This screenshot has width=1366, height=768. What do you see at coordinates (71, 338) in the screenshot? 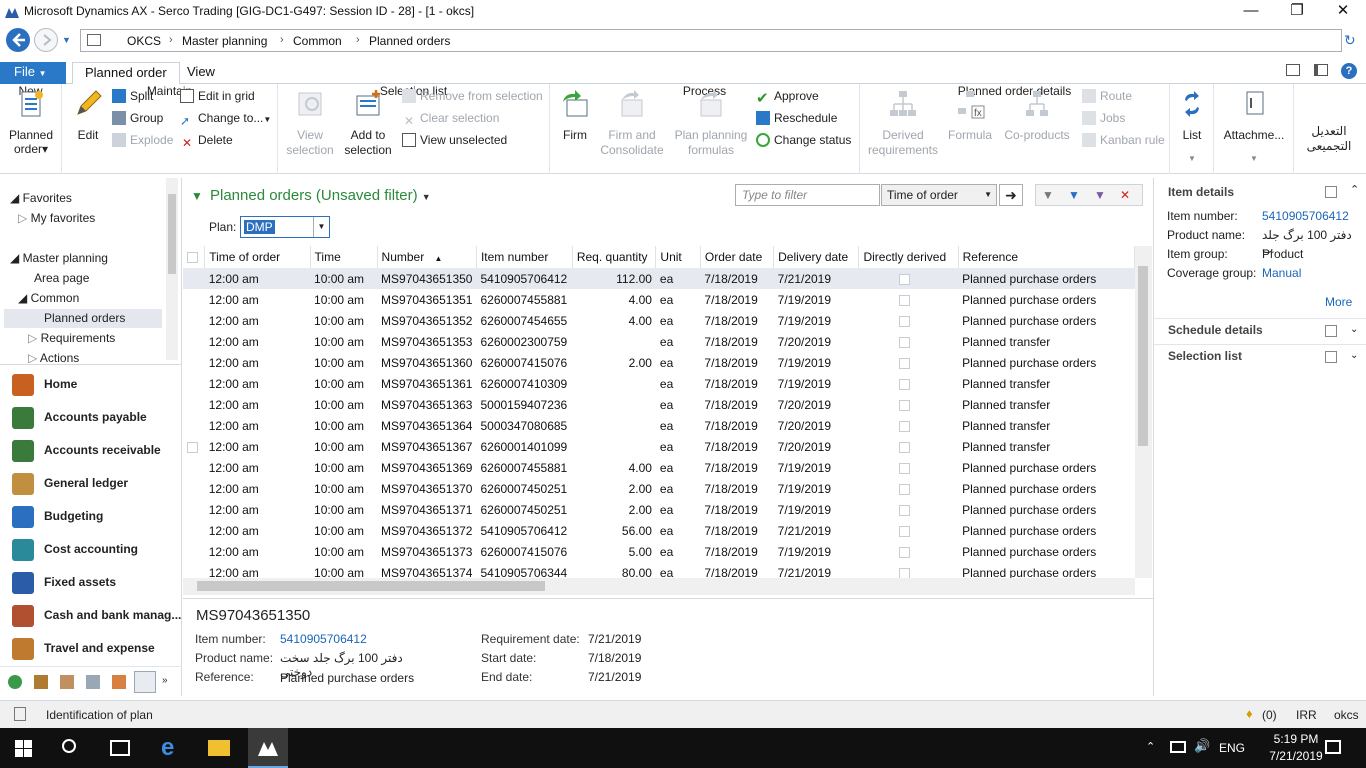
I see `nav-requirements: ▷ Requirements` at bounding box center [71, 338].